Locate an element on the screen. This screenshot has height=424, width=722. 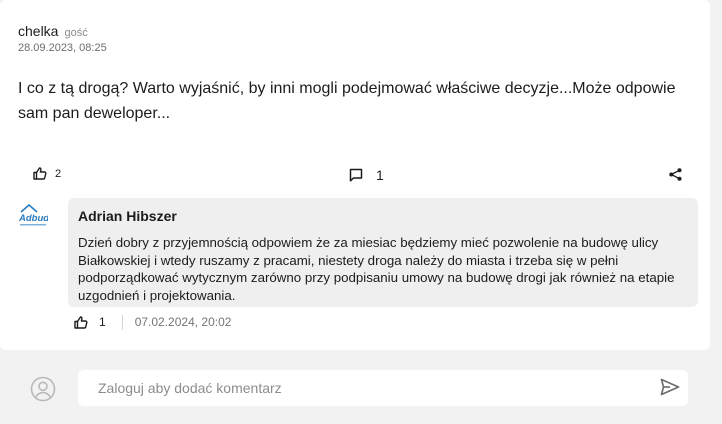
divider is located at coordinates (122, 322).